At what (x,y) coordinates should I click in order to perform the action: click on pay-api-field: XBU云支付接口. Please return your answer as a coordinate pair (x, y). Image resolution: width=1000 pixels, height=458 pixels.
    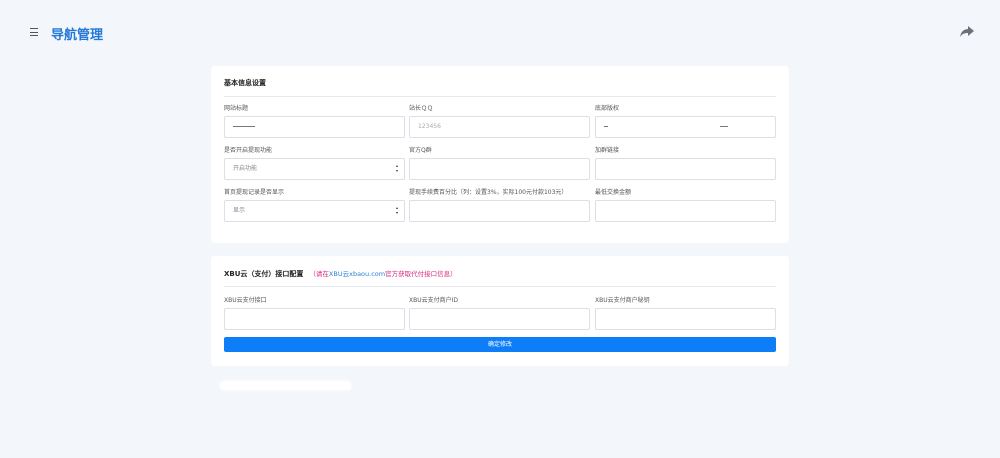
    Looking at the image, I should click on (314, 313).